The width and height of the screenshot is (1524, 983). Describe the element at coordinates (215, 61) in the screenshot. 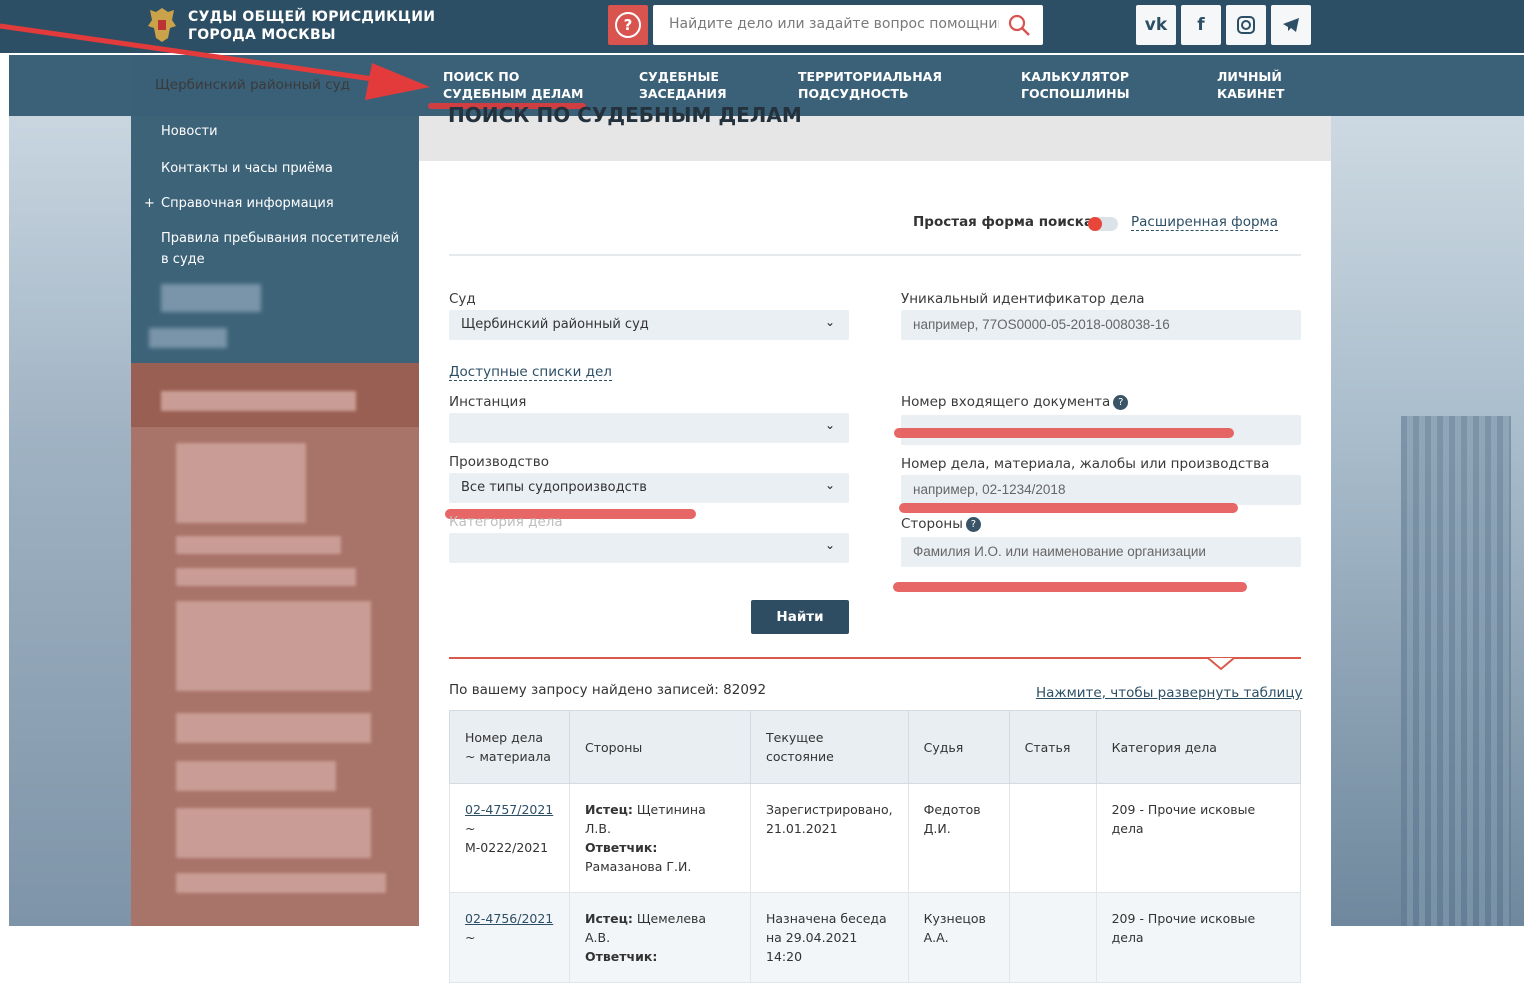

I see `annotation-arrow-icon` at that location.